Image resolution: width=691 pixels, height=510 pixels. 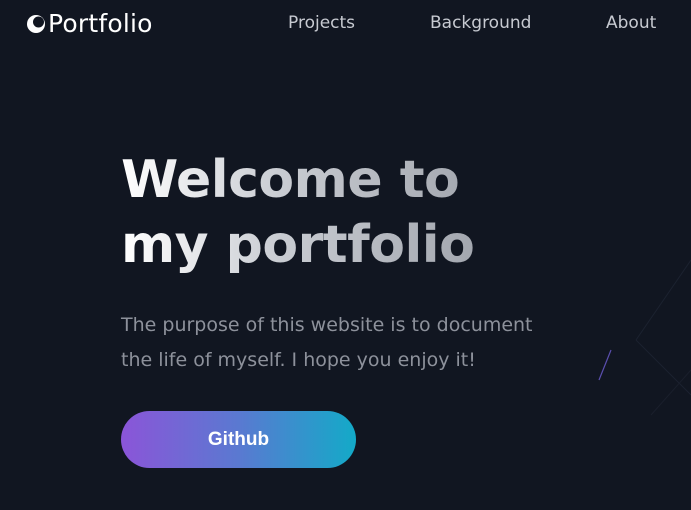 I want to click on hero-title: Welcome to my portfolio, so click(x=297, y=213).